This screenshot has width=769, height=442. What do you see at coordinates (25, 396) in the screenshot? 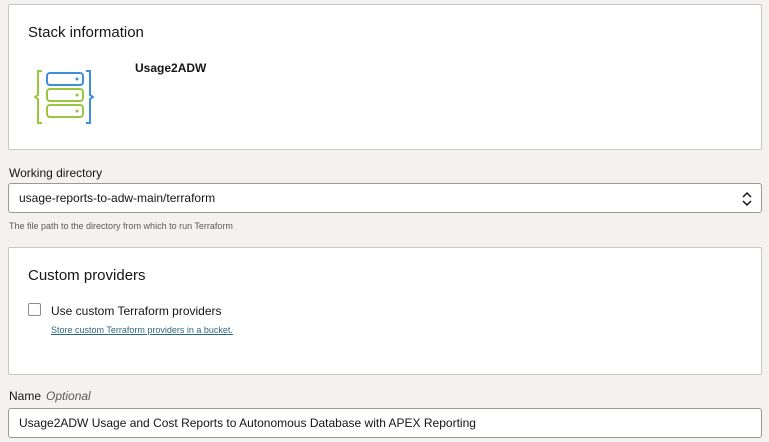
I see `name-label-text: Name` at bounding box center [25, 396].